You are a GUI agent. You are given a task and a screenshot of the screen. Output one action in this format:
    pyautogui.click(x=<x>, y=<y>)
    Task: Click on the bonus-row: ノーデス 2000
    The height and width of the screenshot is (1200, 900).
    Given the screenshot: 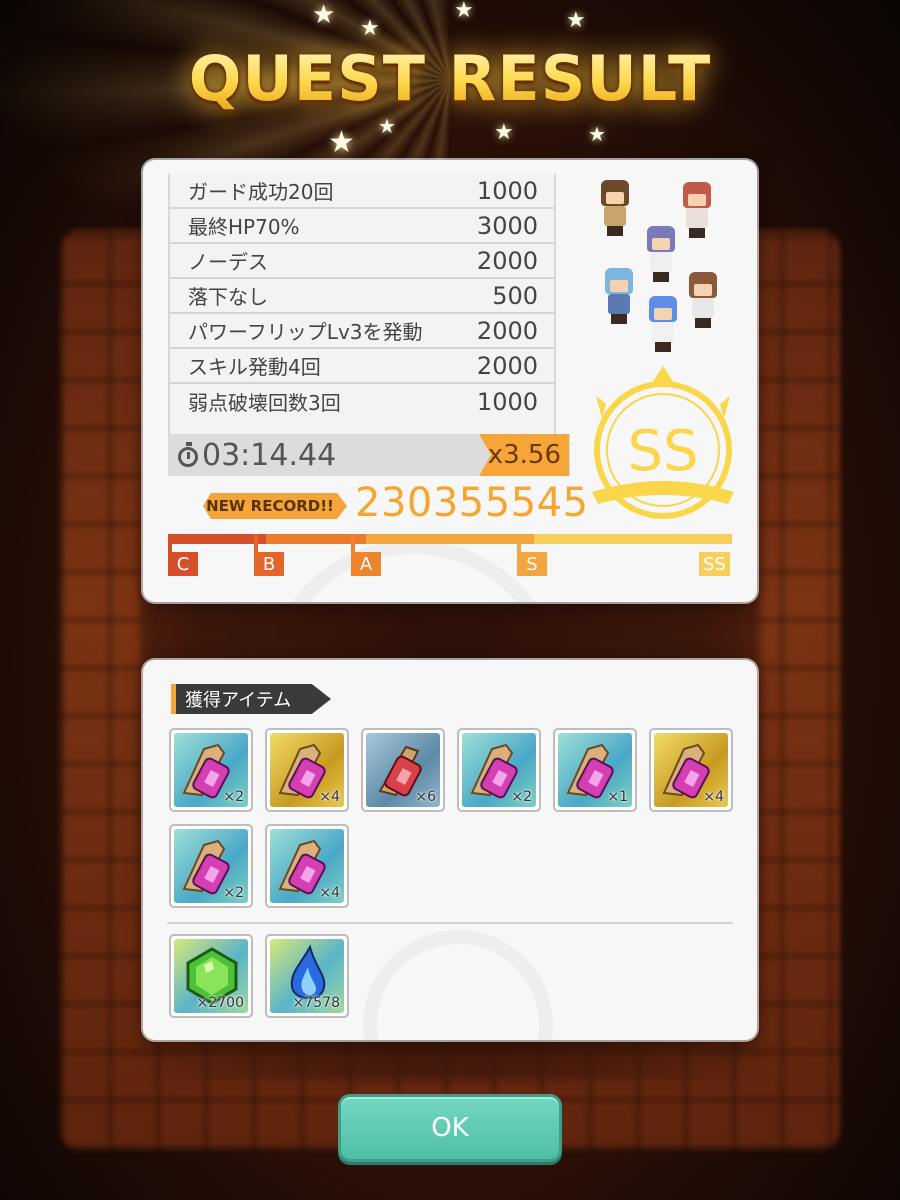 What is the action you would take?
    pyautogui.click(x=362, y=261)
    